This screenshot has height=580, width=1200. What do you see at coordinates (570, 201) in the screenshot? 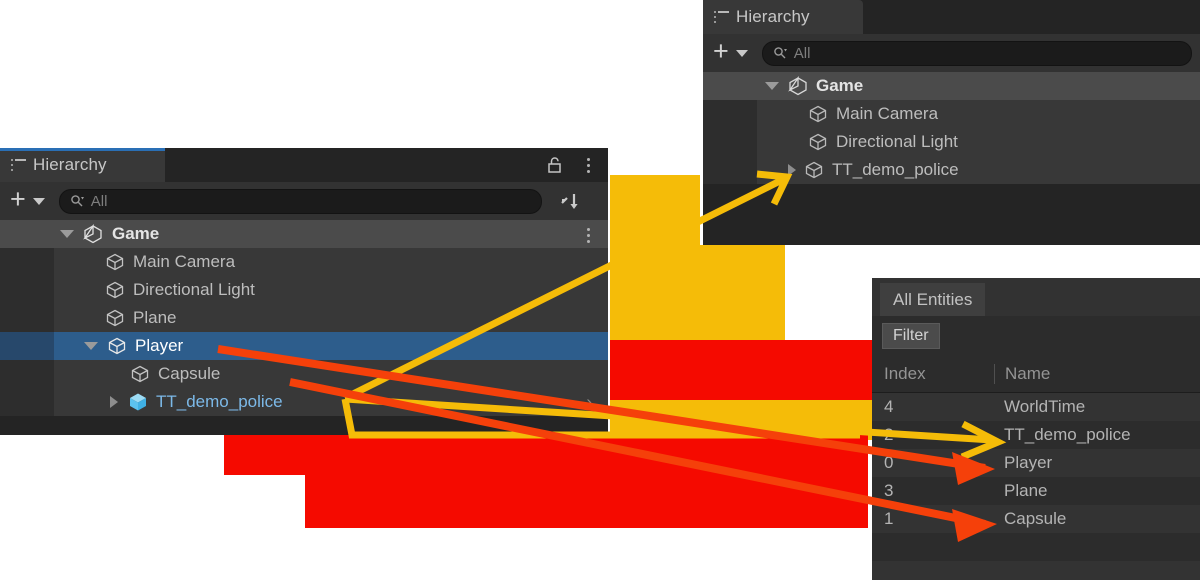
I see `sort-icon` at bounding box center [570, 201].